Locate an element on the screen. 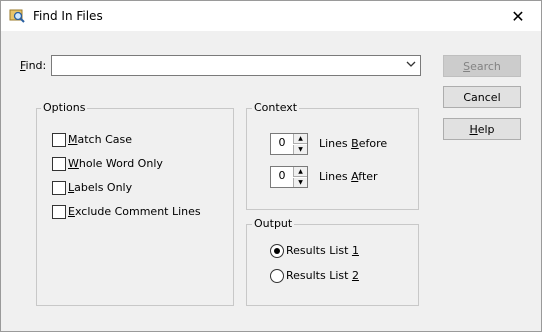  magnifier-folder-icon is located at coordinates (17, 16).